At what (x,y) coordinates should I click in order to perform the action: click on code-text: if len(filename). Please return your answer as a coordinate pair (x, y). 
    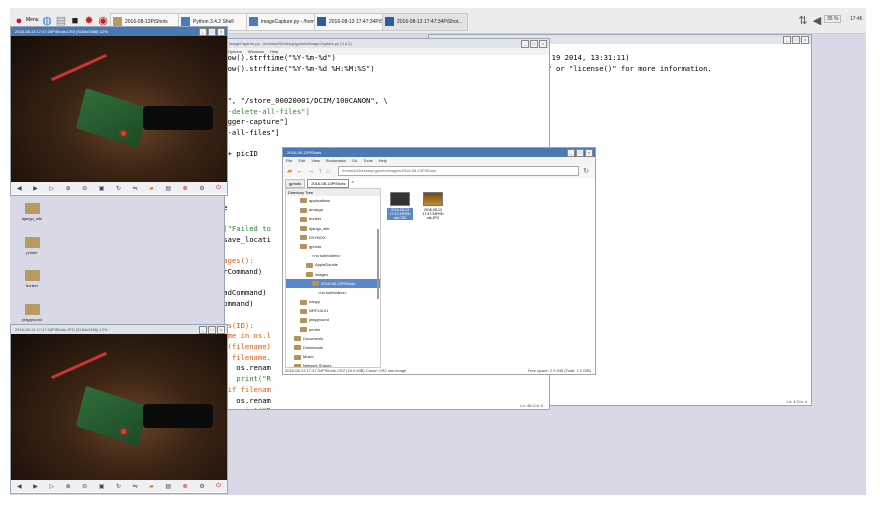
    Looking at the image, I should click on (248, 346).